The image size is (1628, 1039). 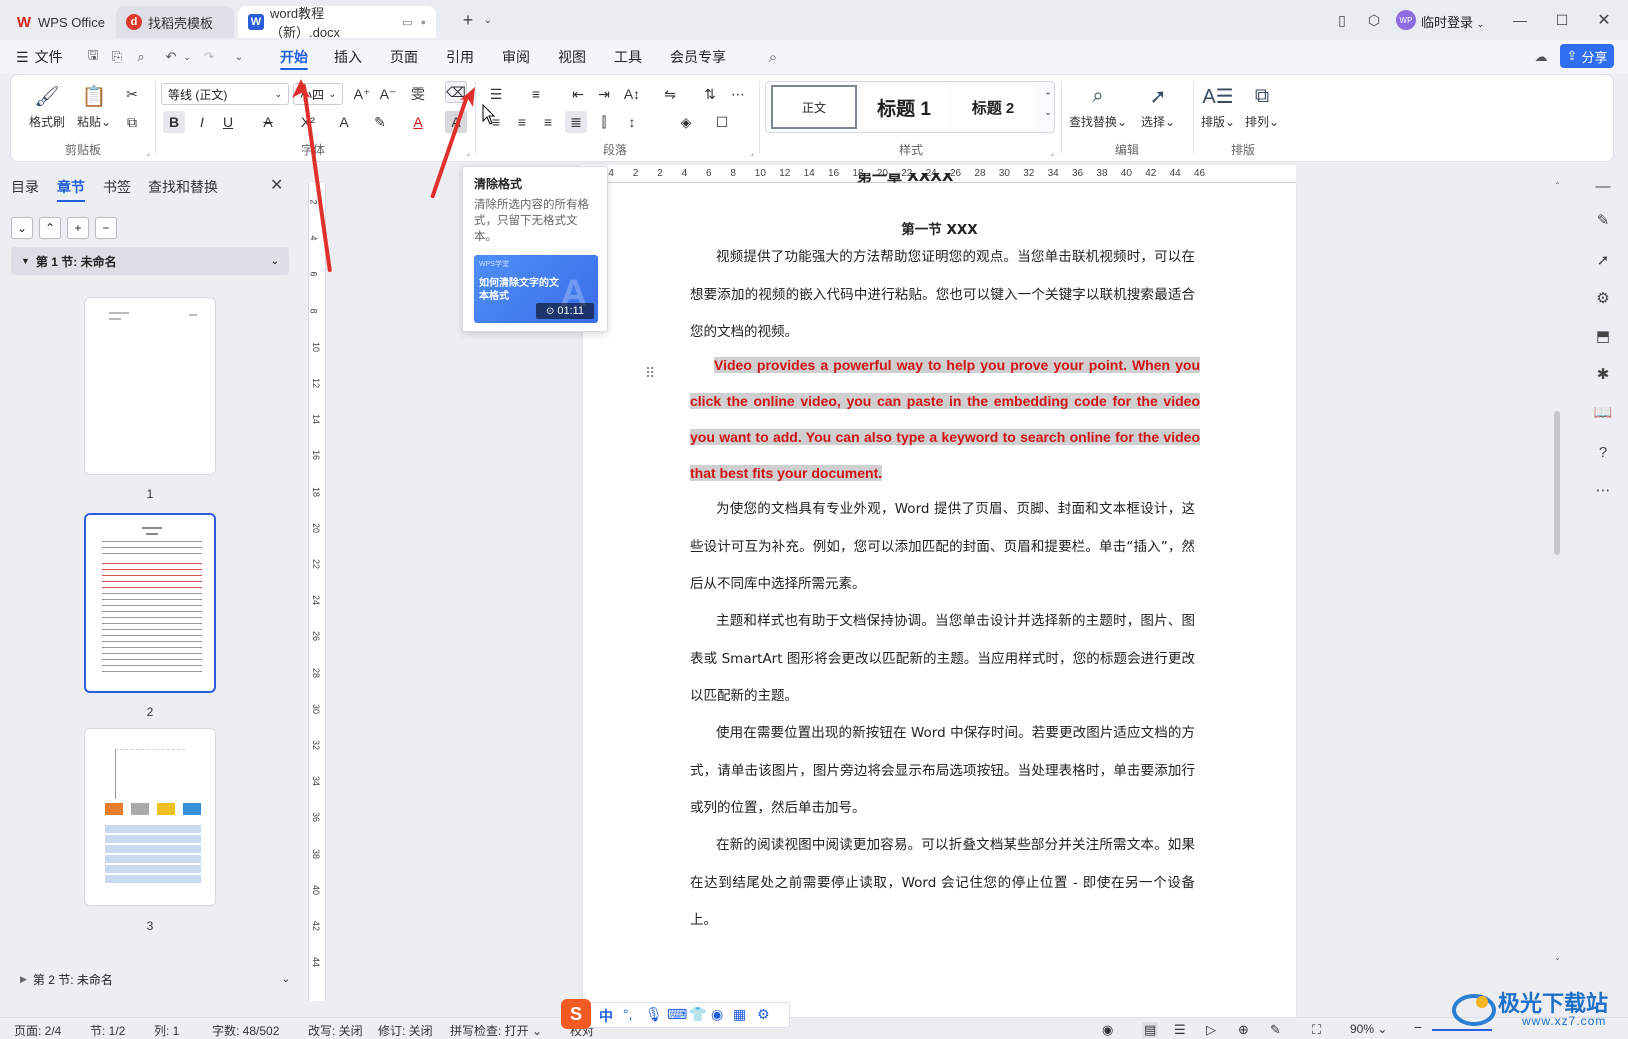 What do you see at coordinates (228, 122) in the screenshot?
I see `underline-icon: U` at bounding box center [228, 122].